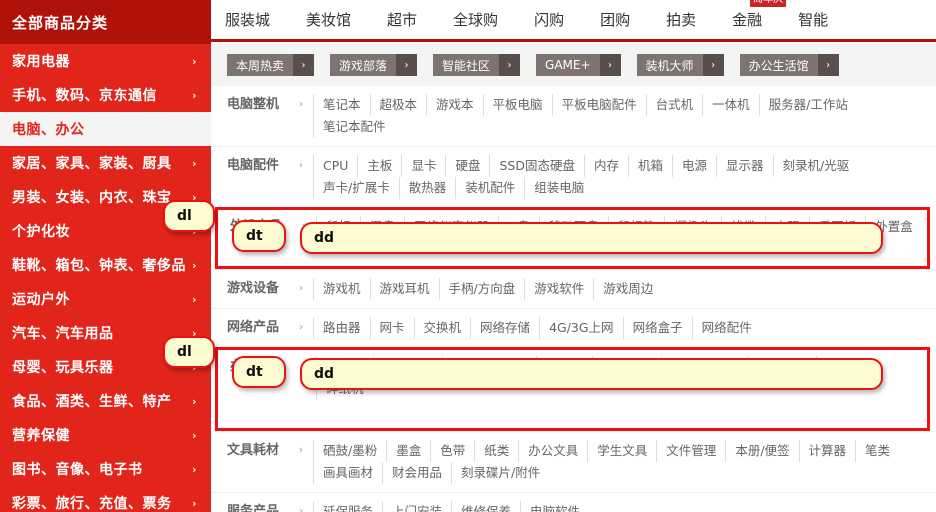  Describe the element at coordinates (674, 105) in the screenshot. I see `category-link: 台式机` at that location.